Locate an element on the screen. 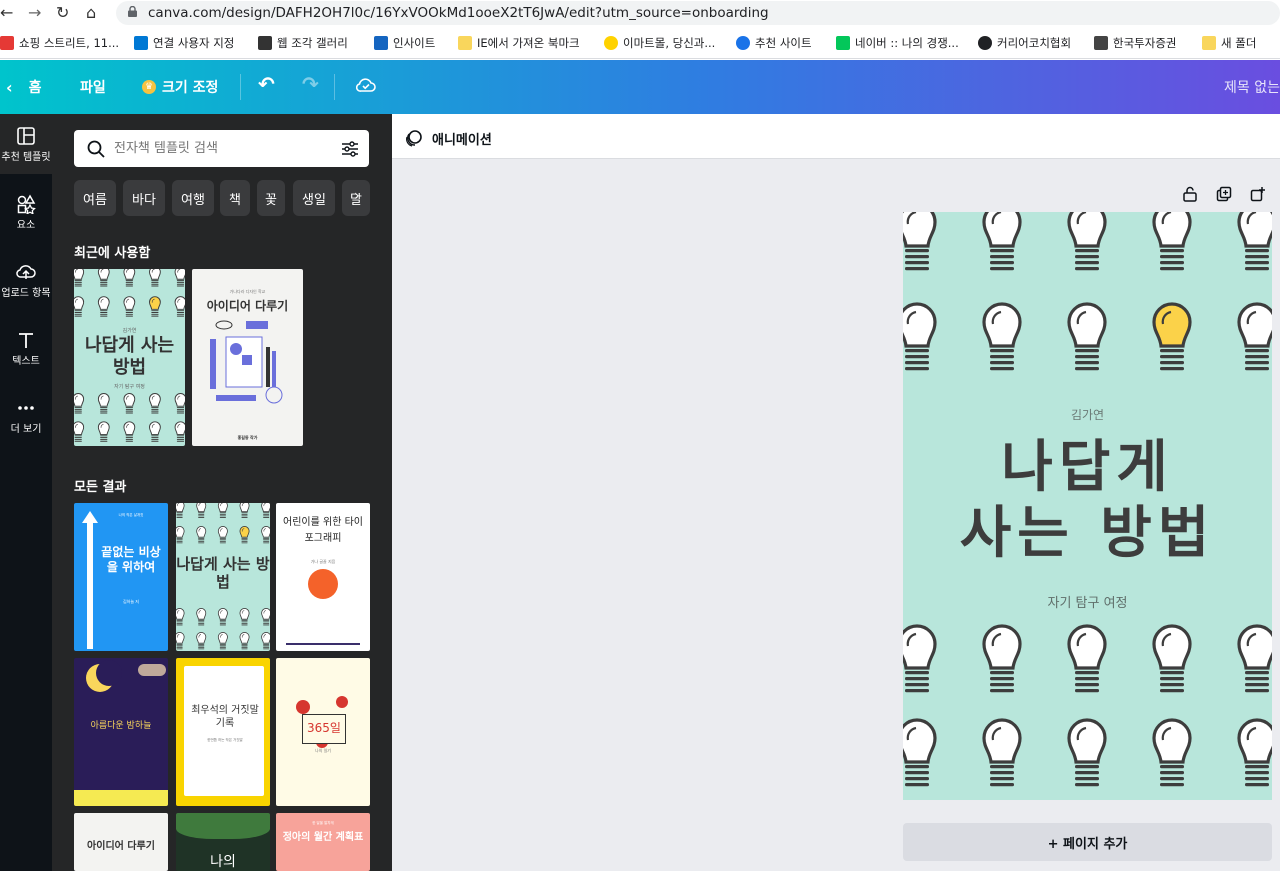  undo-icon: ↶ is located at coordinates (266, 84).